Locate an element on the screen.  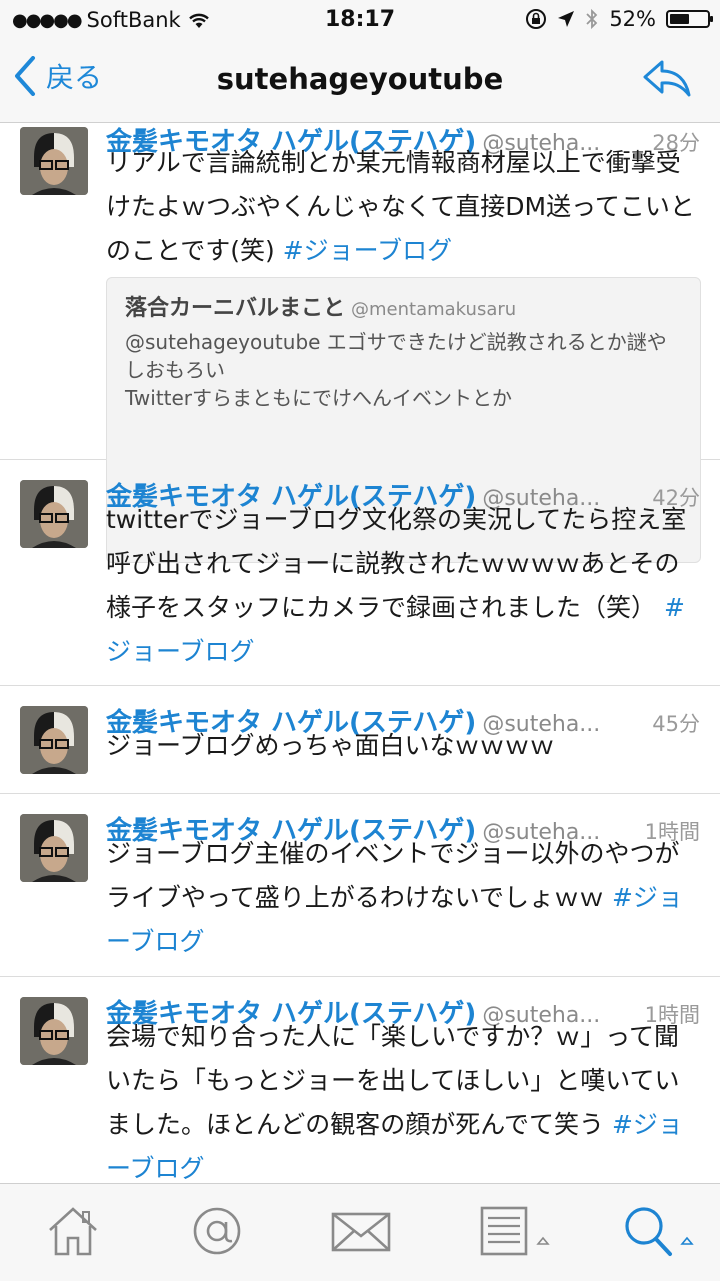
battery-fill is located at coordinates (679, 19).